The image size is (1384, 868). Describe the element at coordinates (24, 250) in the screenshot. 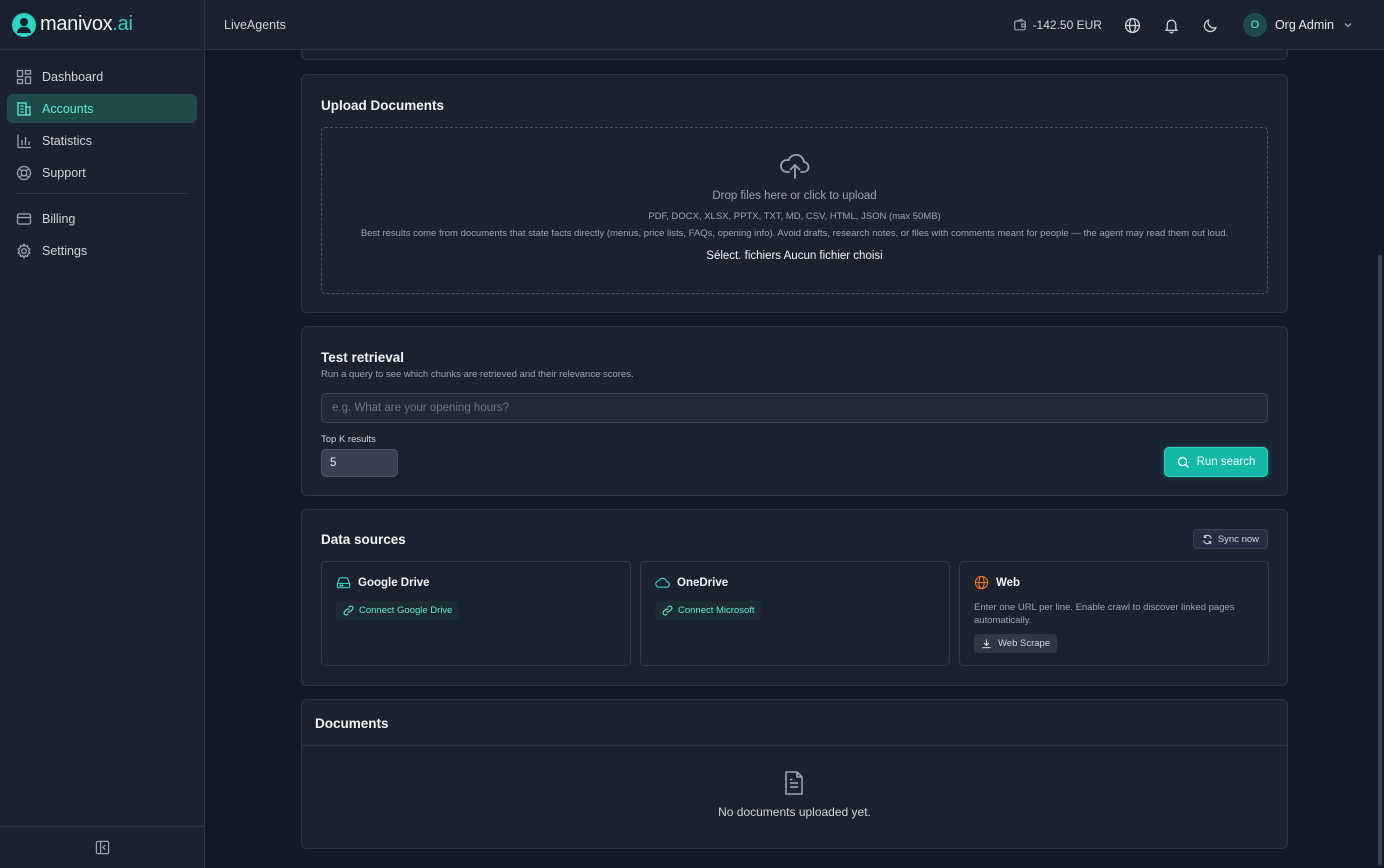

I see `gear-icon` at that location.